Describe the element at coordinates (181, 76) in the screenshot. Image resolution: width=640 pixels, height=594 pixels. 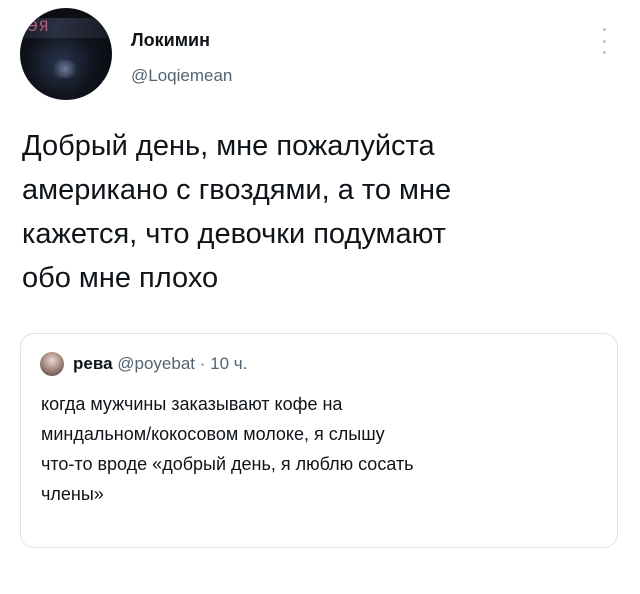
I see `author-handle: @Loqiemean` at that location.